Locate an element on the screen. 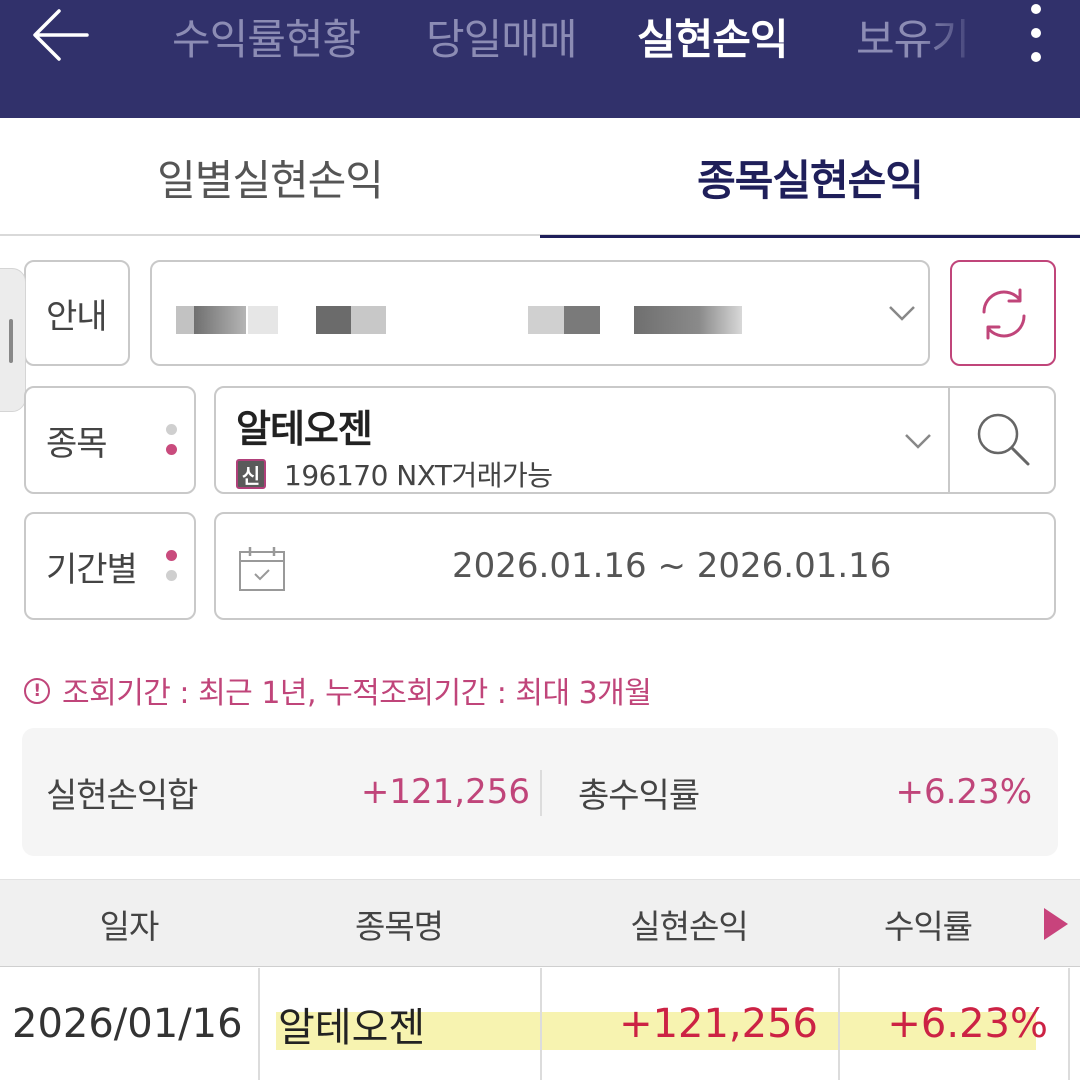 Image resolution: width=1080 pixels, height=1080 pixels. stock-code: 196170 NXT거래가능 is located at coordinates (418, 475).